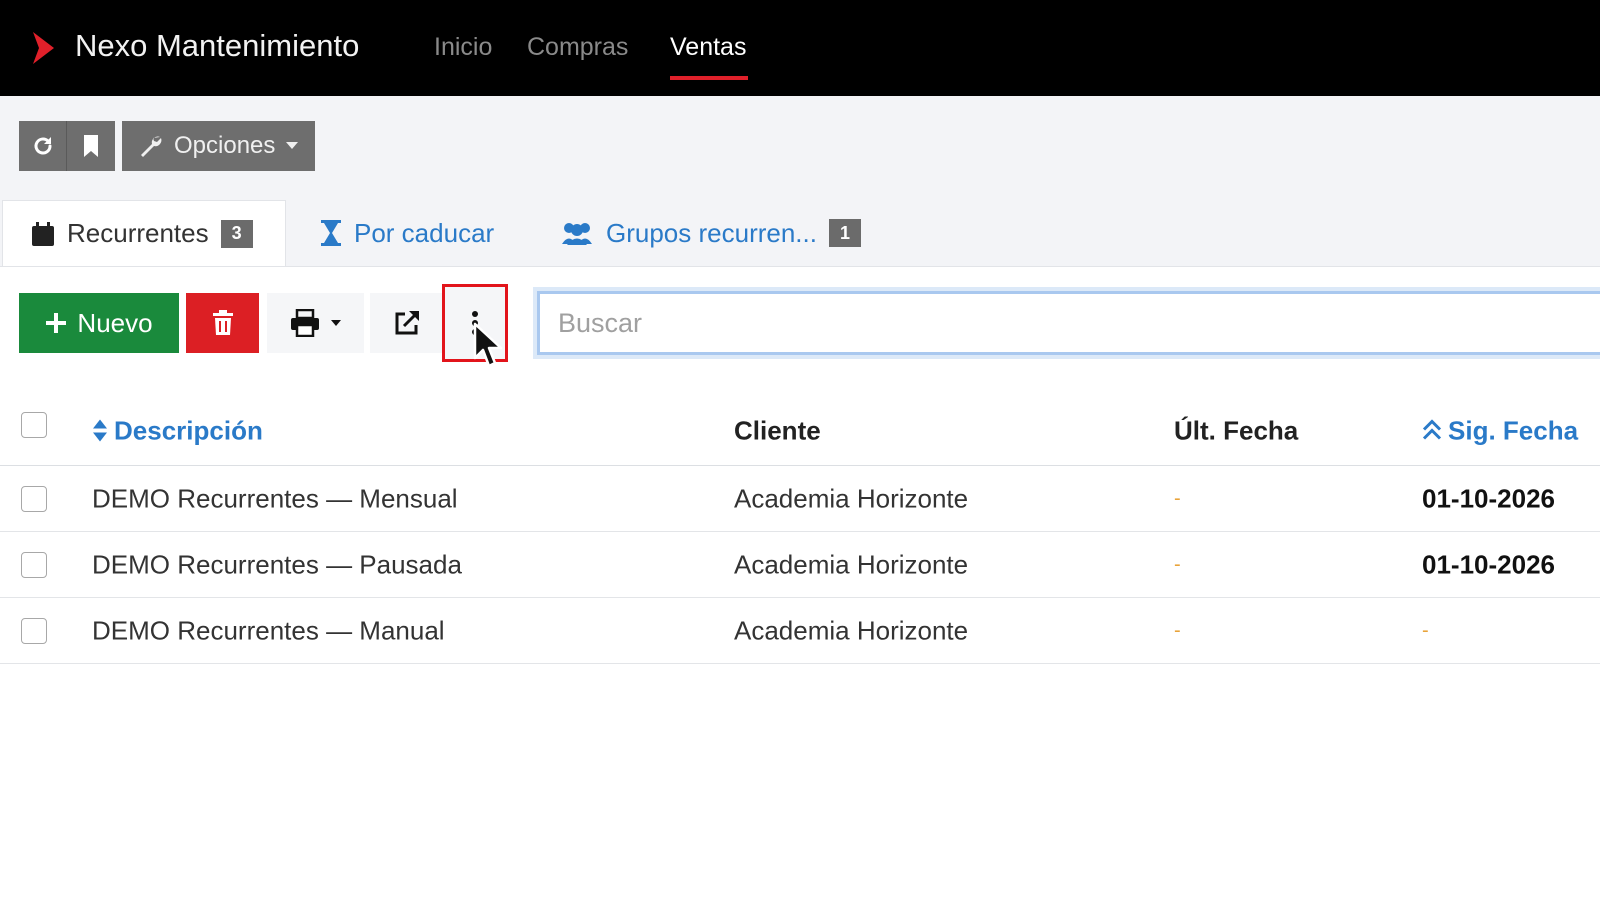 The width and height of the screenshot is (1600, 900). Describe the element at coordinates (115, 322) in the screenshot. I see `new-button-label: Nuevo` at that location.